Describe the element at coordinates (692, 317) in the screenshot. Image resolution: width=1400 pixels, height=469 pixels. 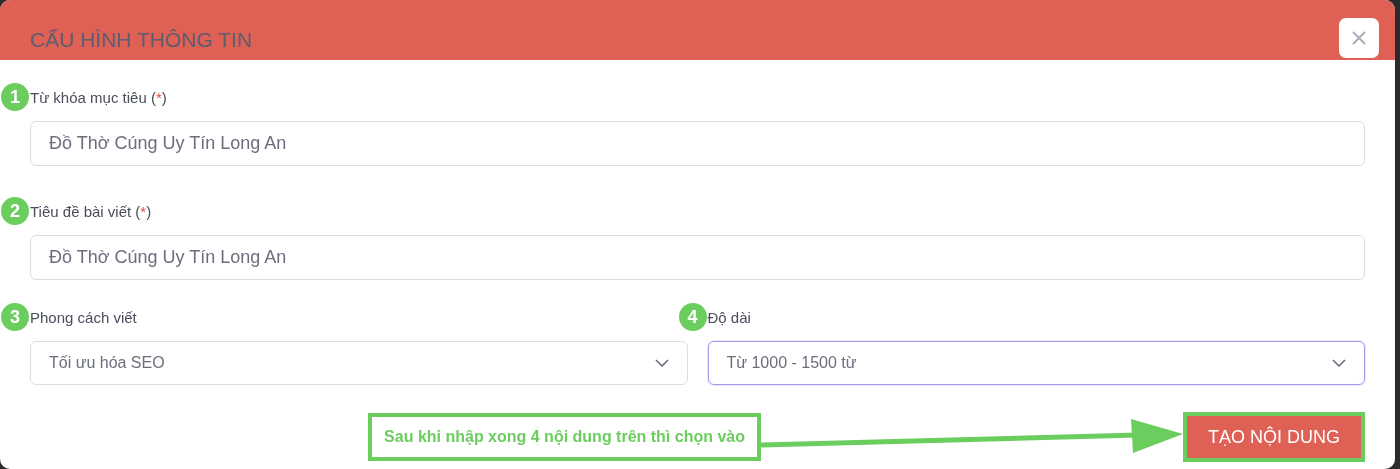
I see `step-badge: 4` at that location.